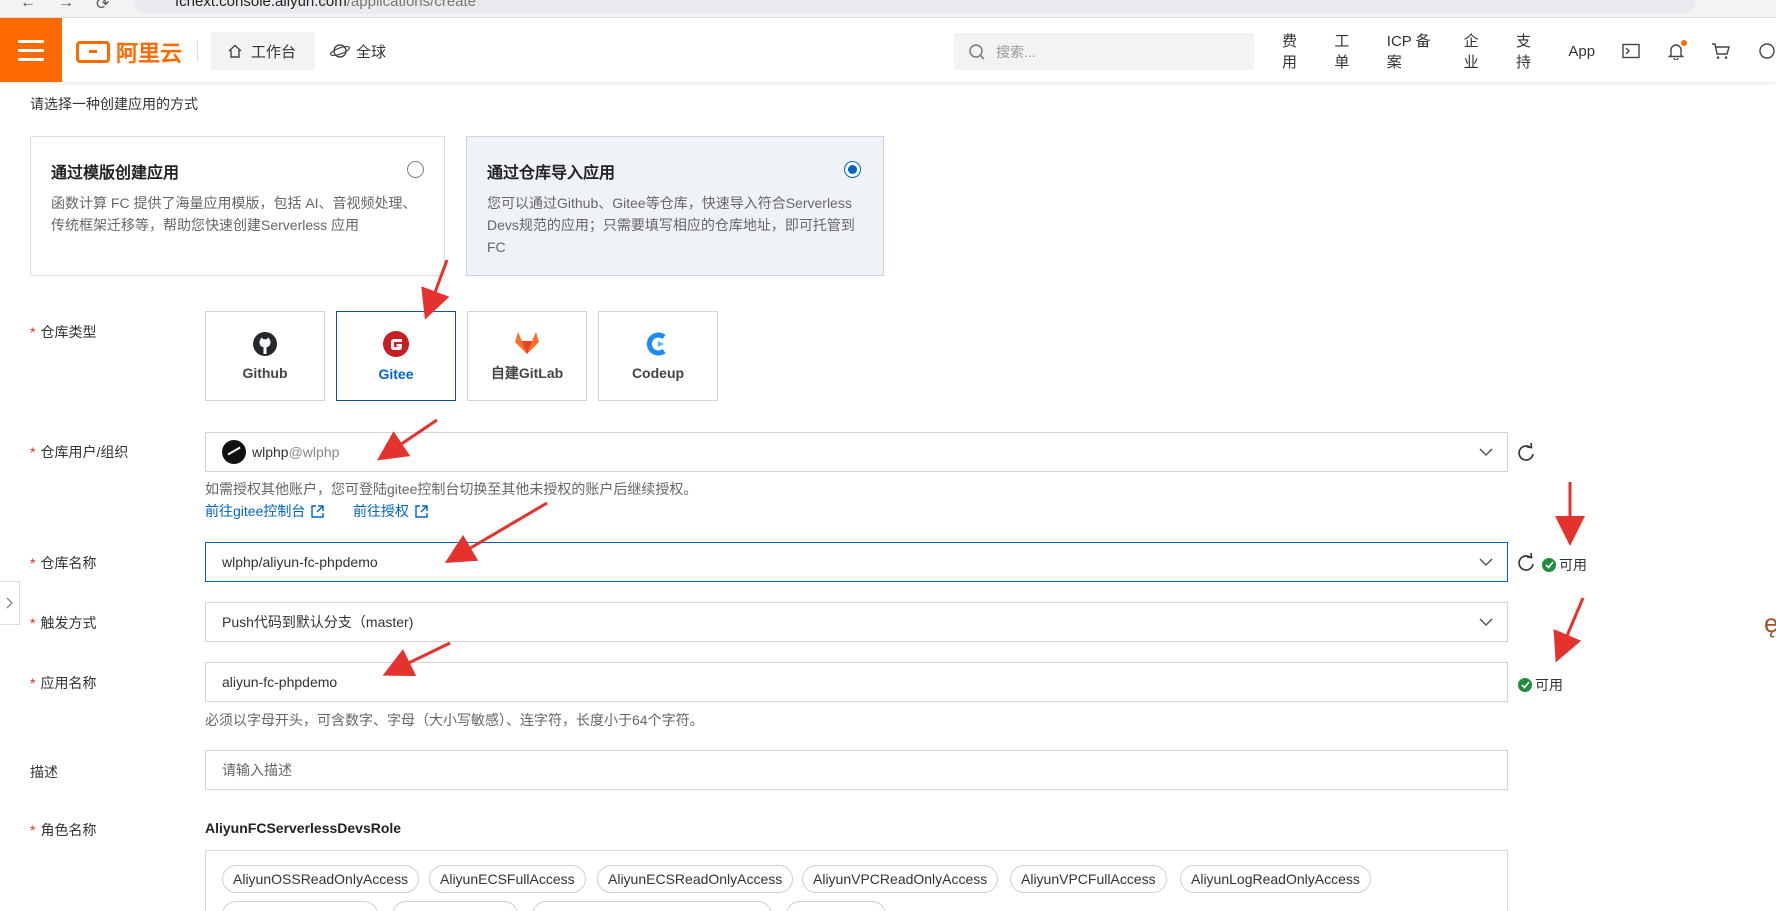  Describe the element at coordinates (415, 169) in the screenshot. I see `method-radio-template` at that location.